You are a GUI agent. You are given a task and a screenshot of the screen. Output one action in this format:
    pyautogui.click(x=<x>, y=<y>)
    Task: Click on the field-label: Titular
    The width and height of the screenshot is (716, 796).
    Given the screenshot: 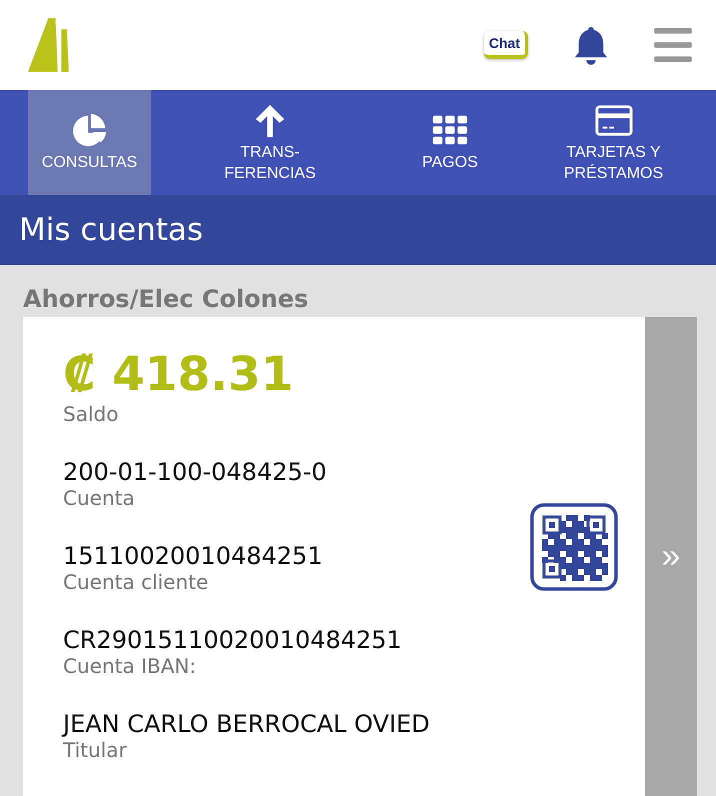 What is the action you would take?
    pyautogui.click(x=95, y=750)
    